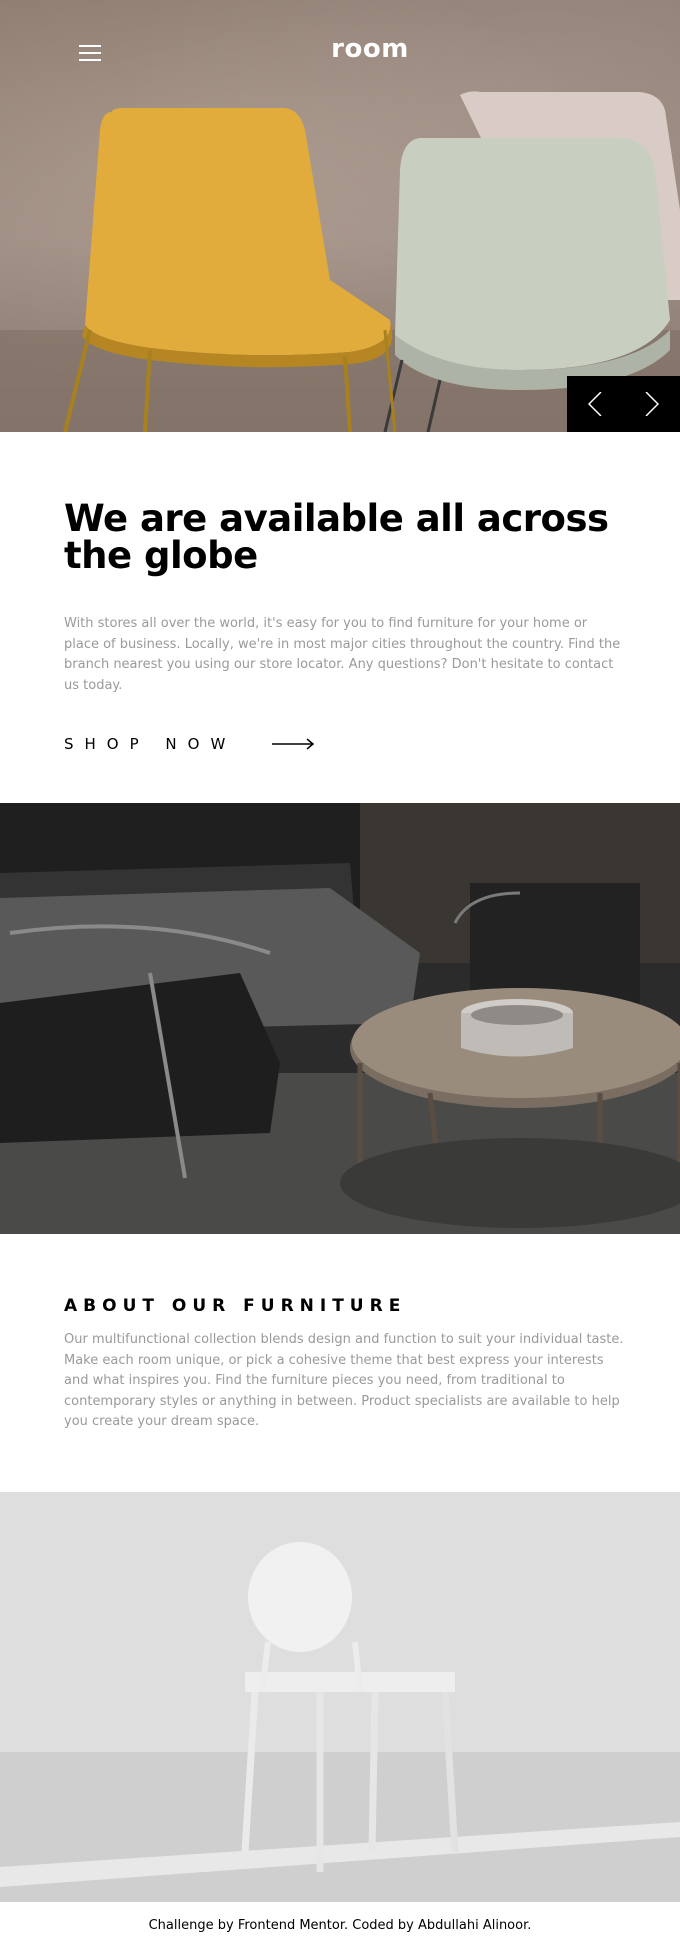  Describe the element at coordinates (150, 744) in the screenshot. I see `shop-now-label: SHOP NOW` at that location.